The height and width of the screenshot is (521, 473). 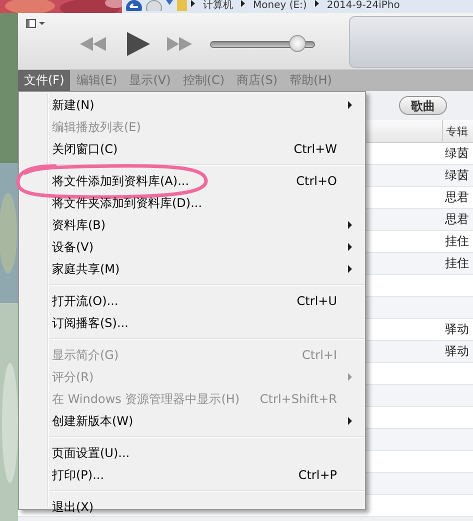 I want to click on menu-item: 关闭窗口(C) Ctrl+W, so click(x=193, y=149).